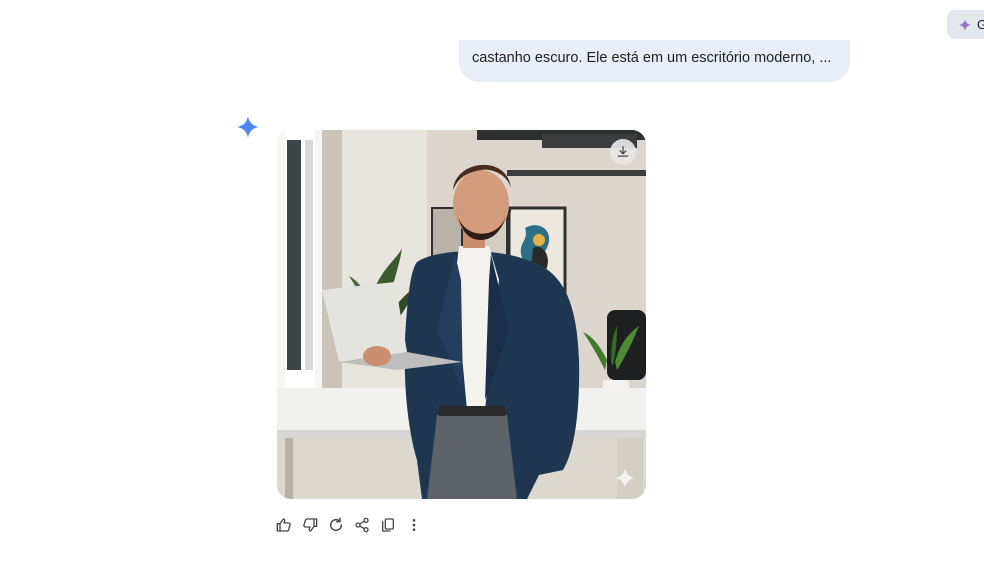 This screenshot has width=984, height=562. I want to click on copy-button, so click(388, 525).